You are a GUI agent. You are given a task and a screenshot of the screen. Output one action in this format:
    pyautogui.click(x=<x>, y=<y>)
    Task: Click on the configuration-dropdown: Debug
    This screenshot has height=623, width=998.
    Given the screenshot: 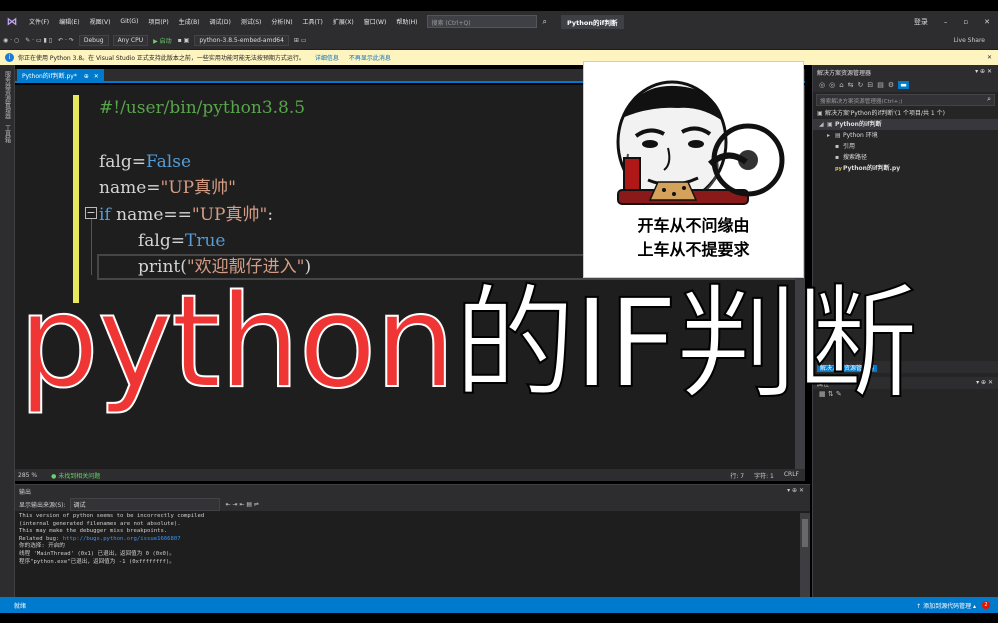 What is the action you would take?
    pyautogui.click(x=93, y=40)
    